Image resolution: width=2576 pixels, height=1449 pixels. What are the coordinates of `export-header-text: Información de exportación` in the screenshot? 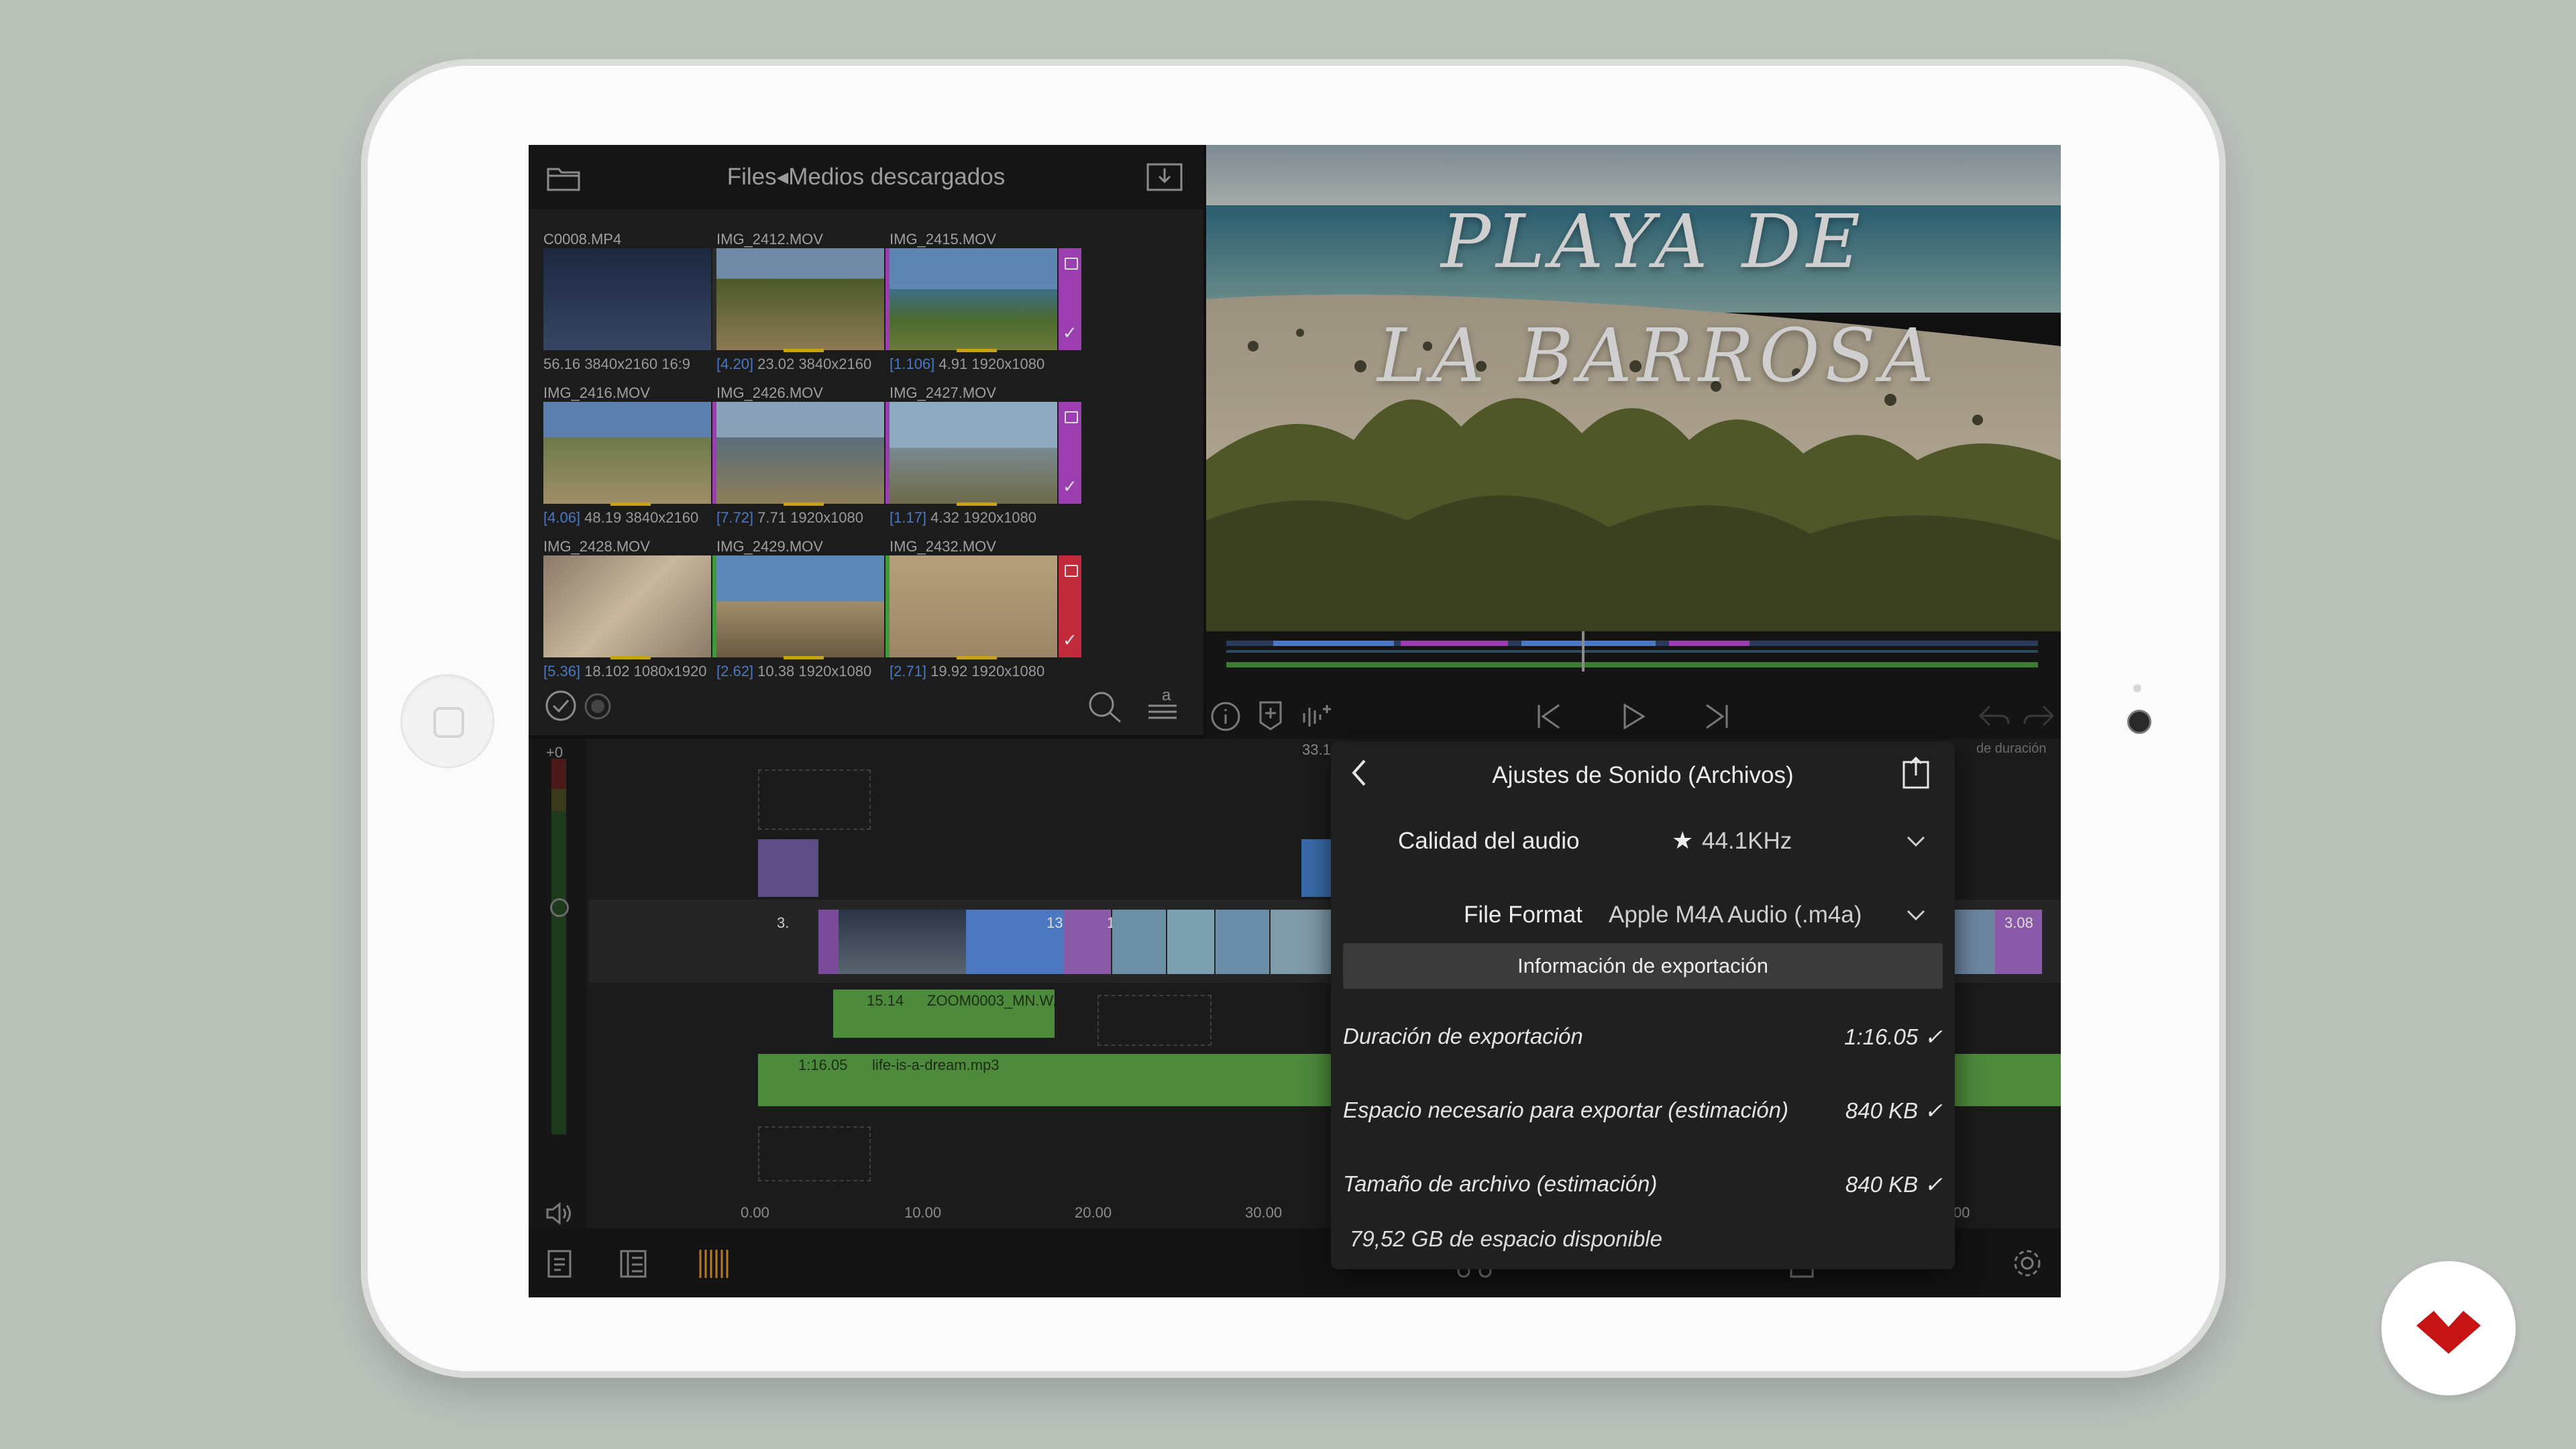 It's located at (1642, 965).